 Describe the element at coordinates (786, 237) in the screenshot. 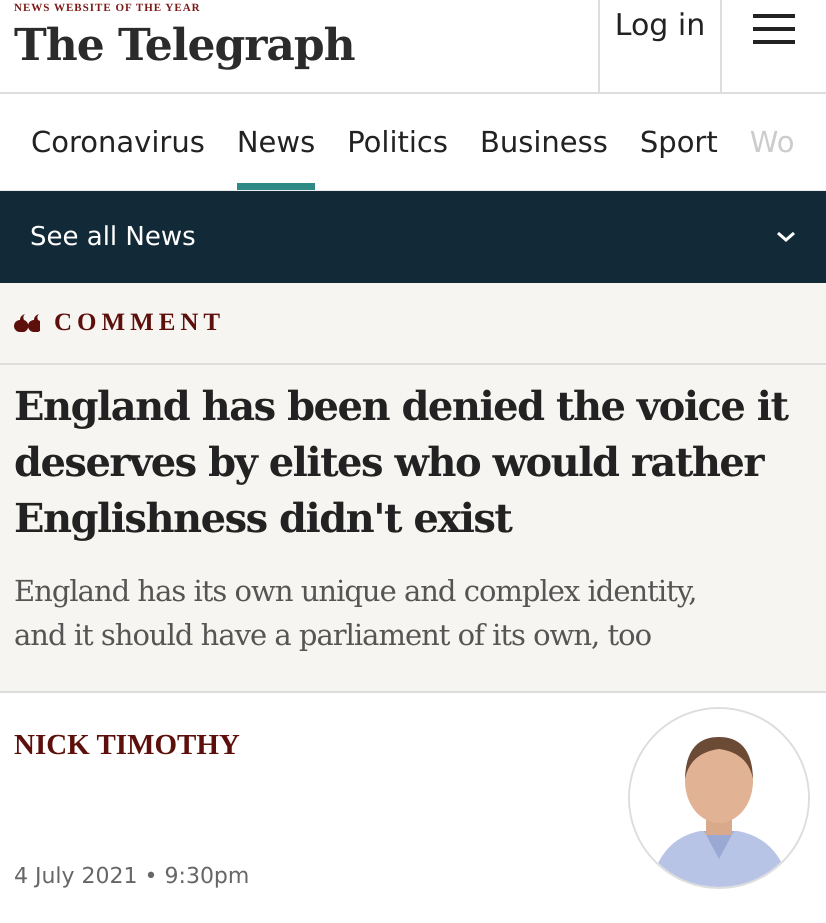

I see `chevron-icon` at that location.